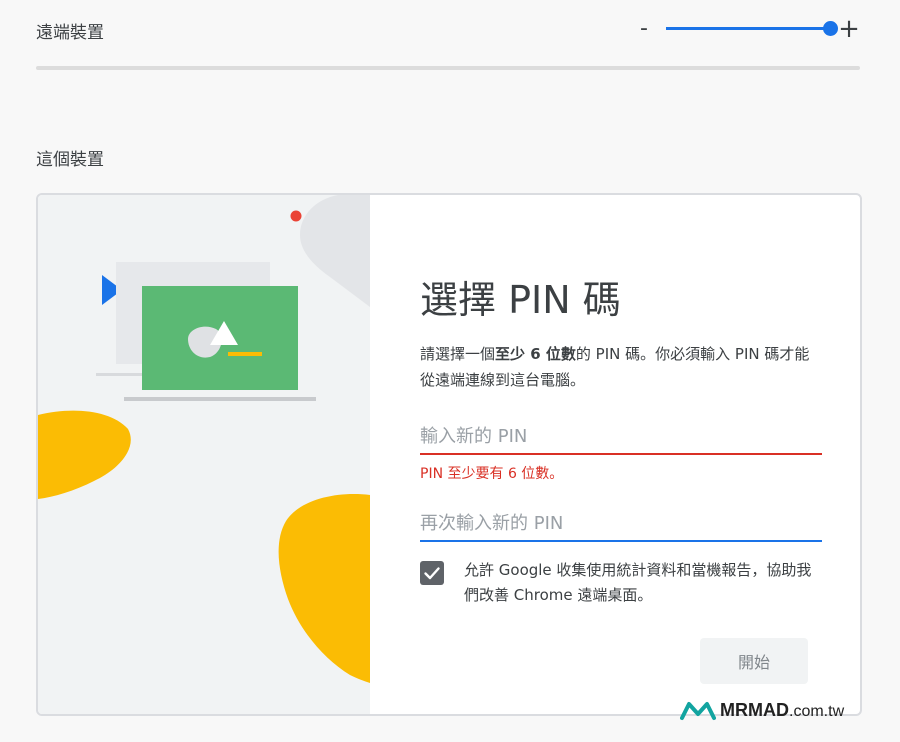 The image size is (900, 742). I want to click on new-pin-input, so click(621, 436).